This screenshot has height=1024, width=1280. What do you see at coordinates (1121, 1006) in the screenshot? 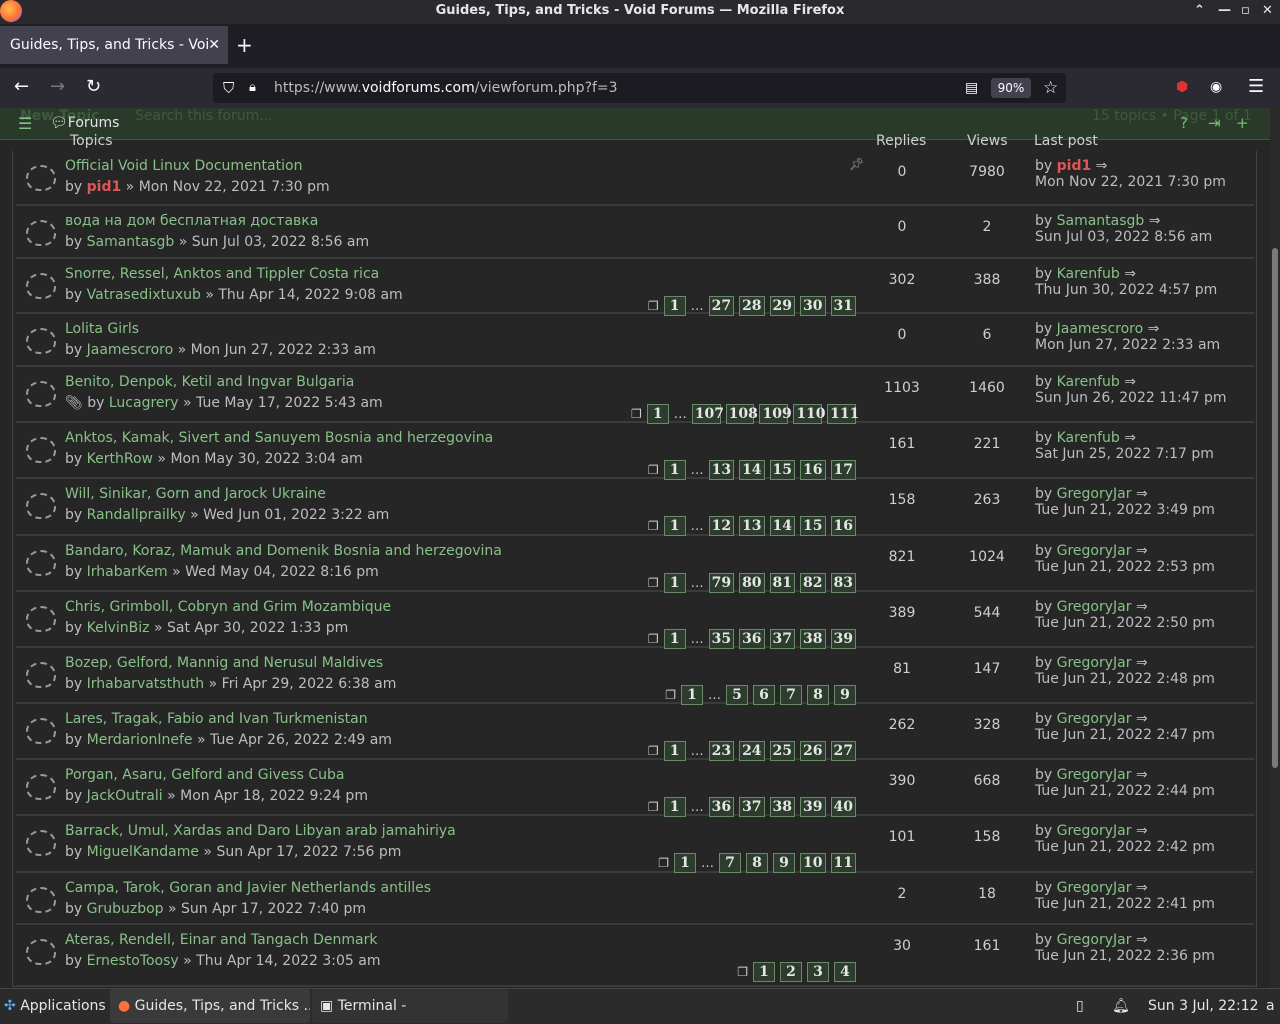
I see `notification-bell-icon: 🔔︎` at bounding box center [1121, 1006].